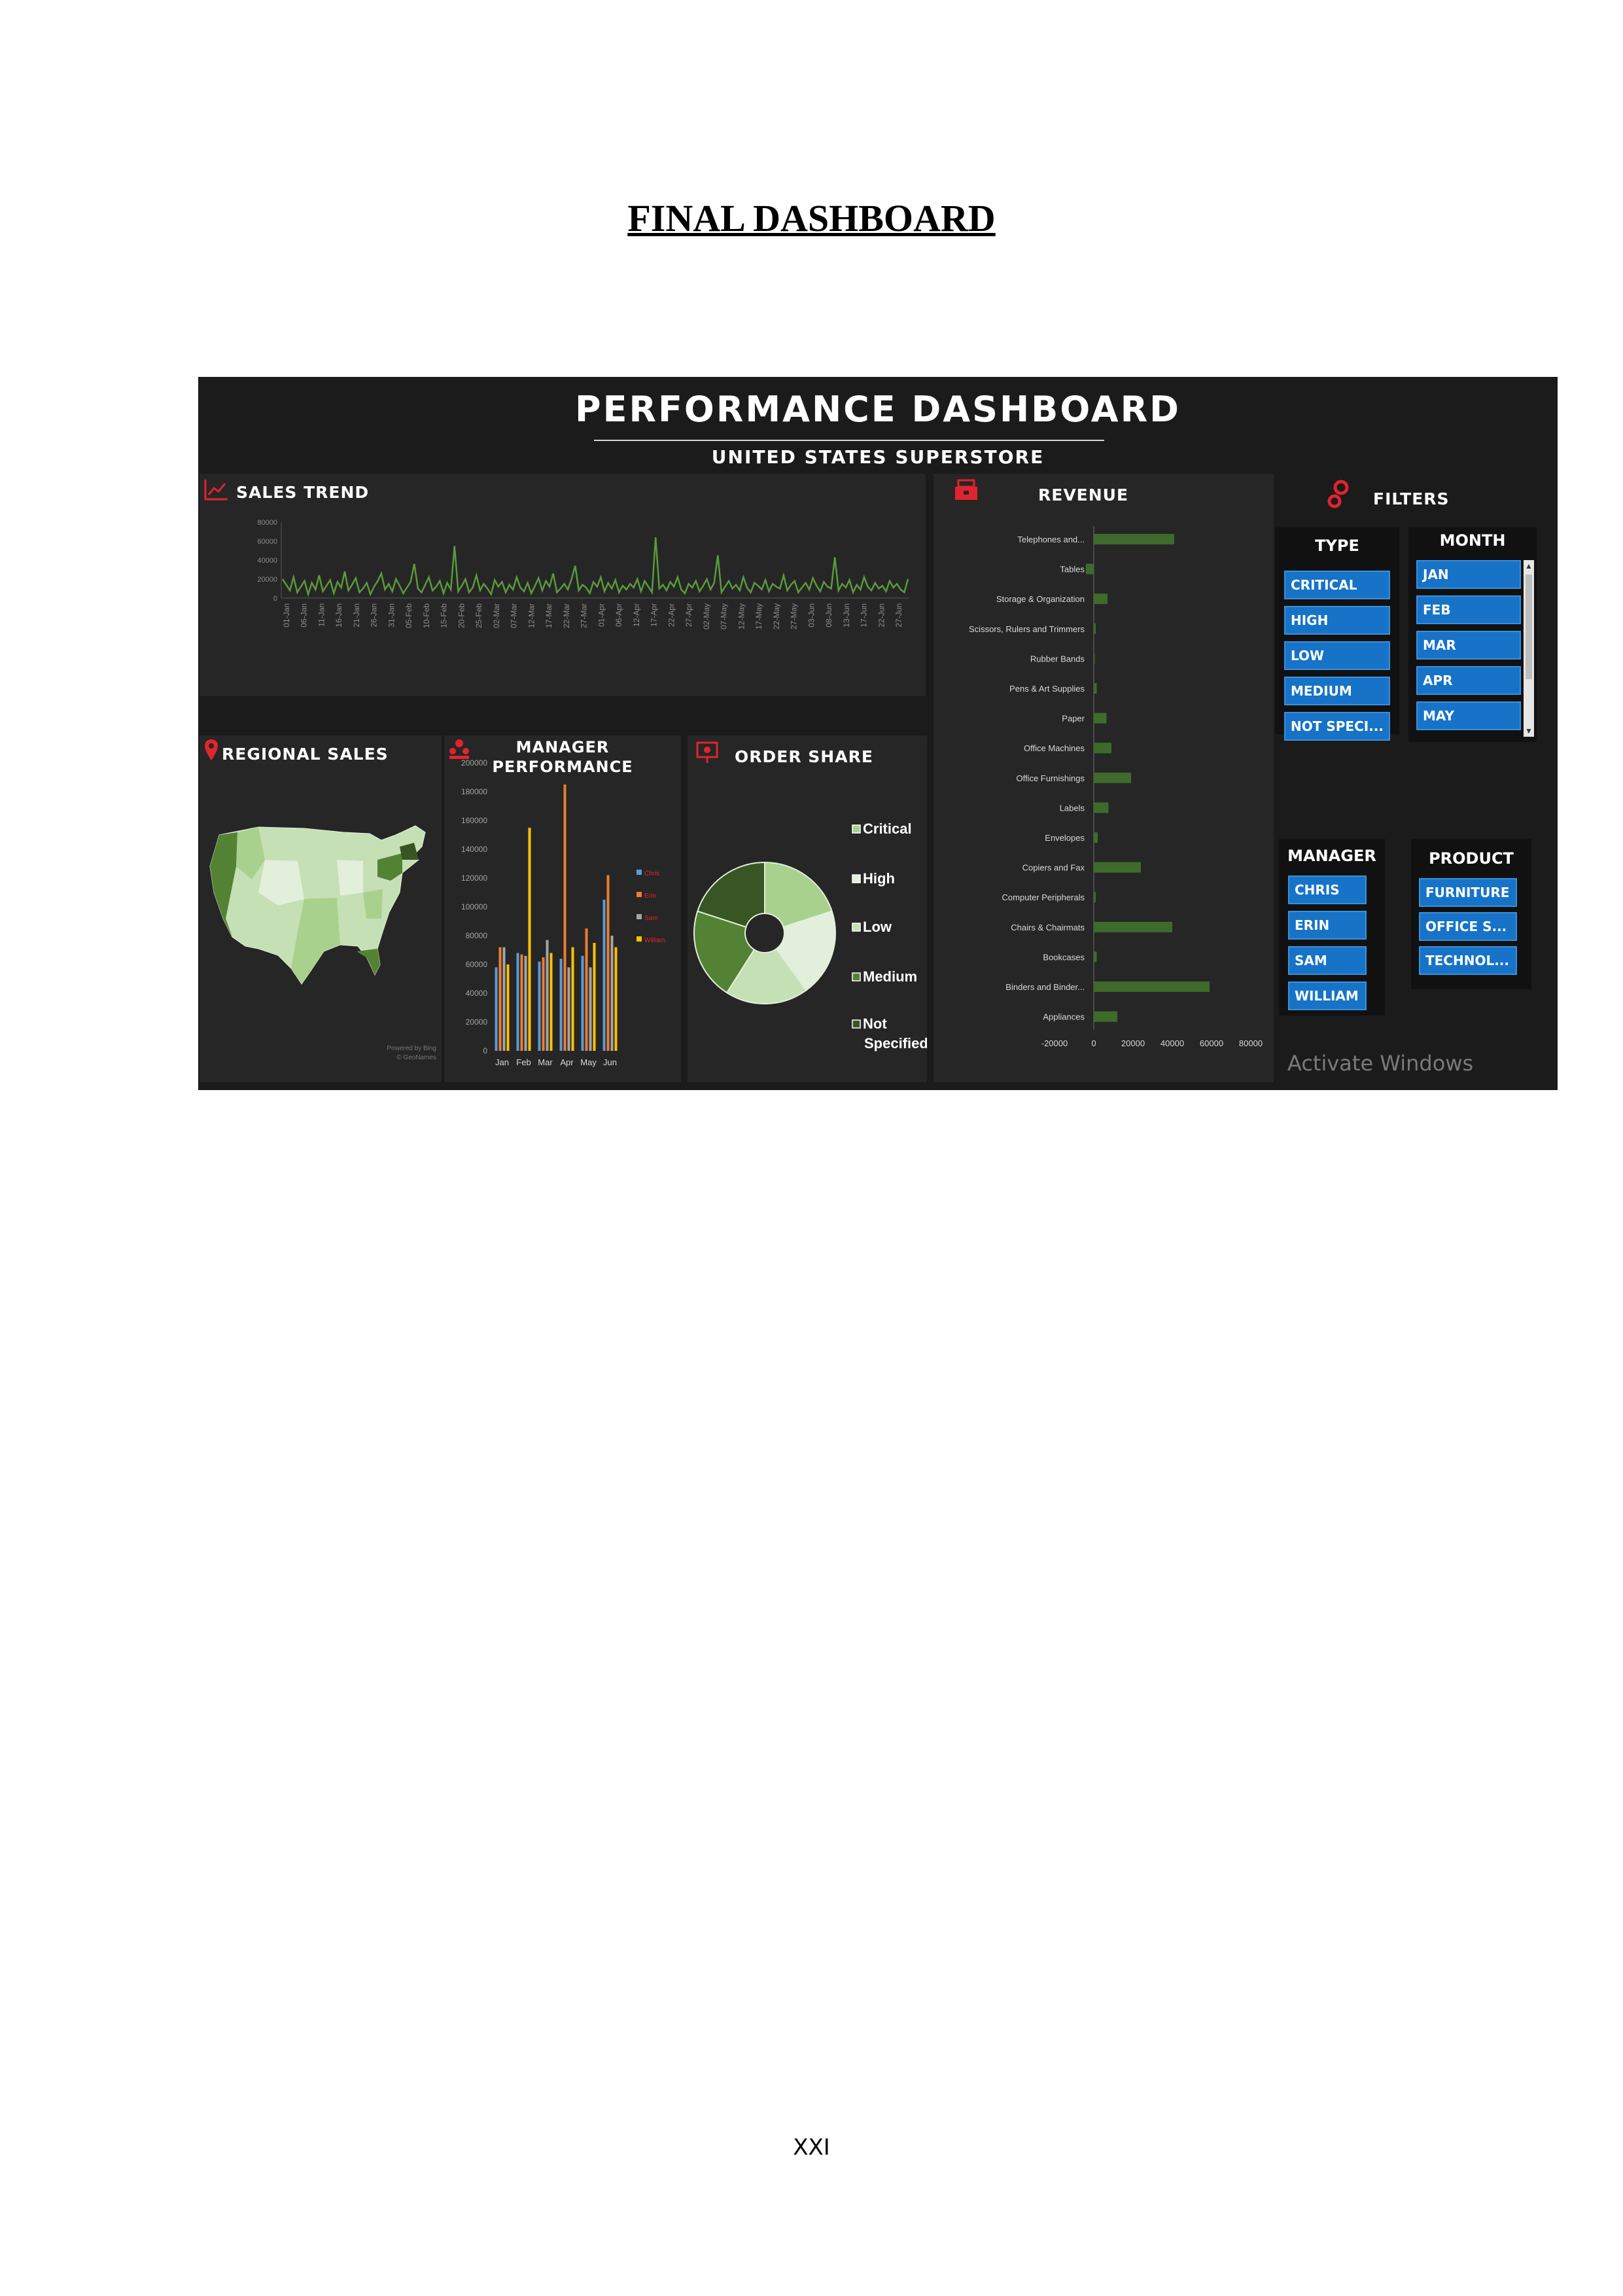 This screenshot has width=1623, height=2296. I want to click on product-slicer-title: PRODUCT, so click(1472, 859).